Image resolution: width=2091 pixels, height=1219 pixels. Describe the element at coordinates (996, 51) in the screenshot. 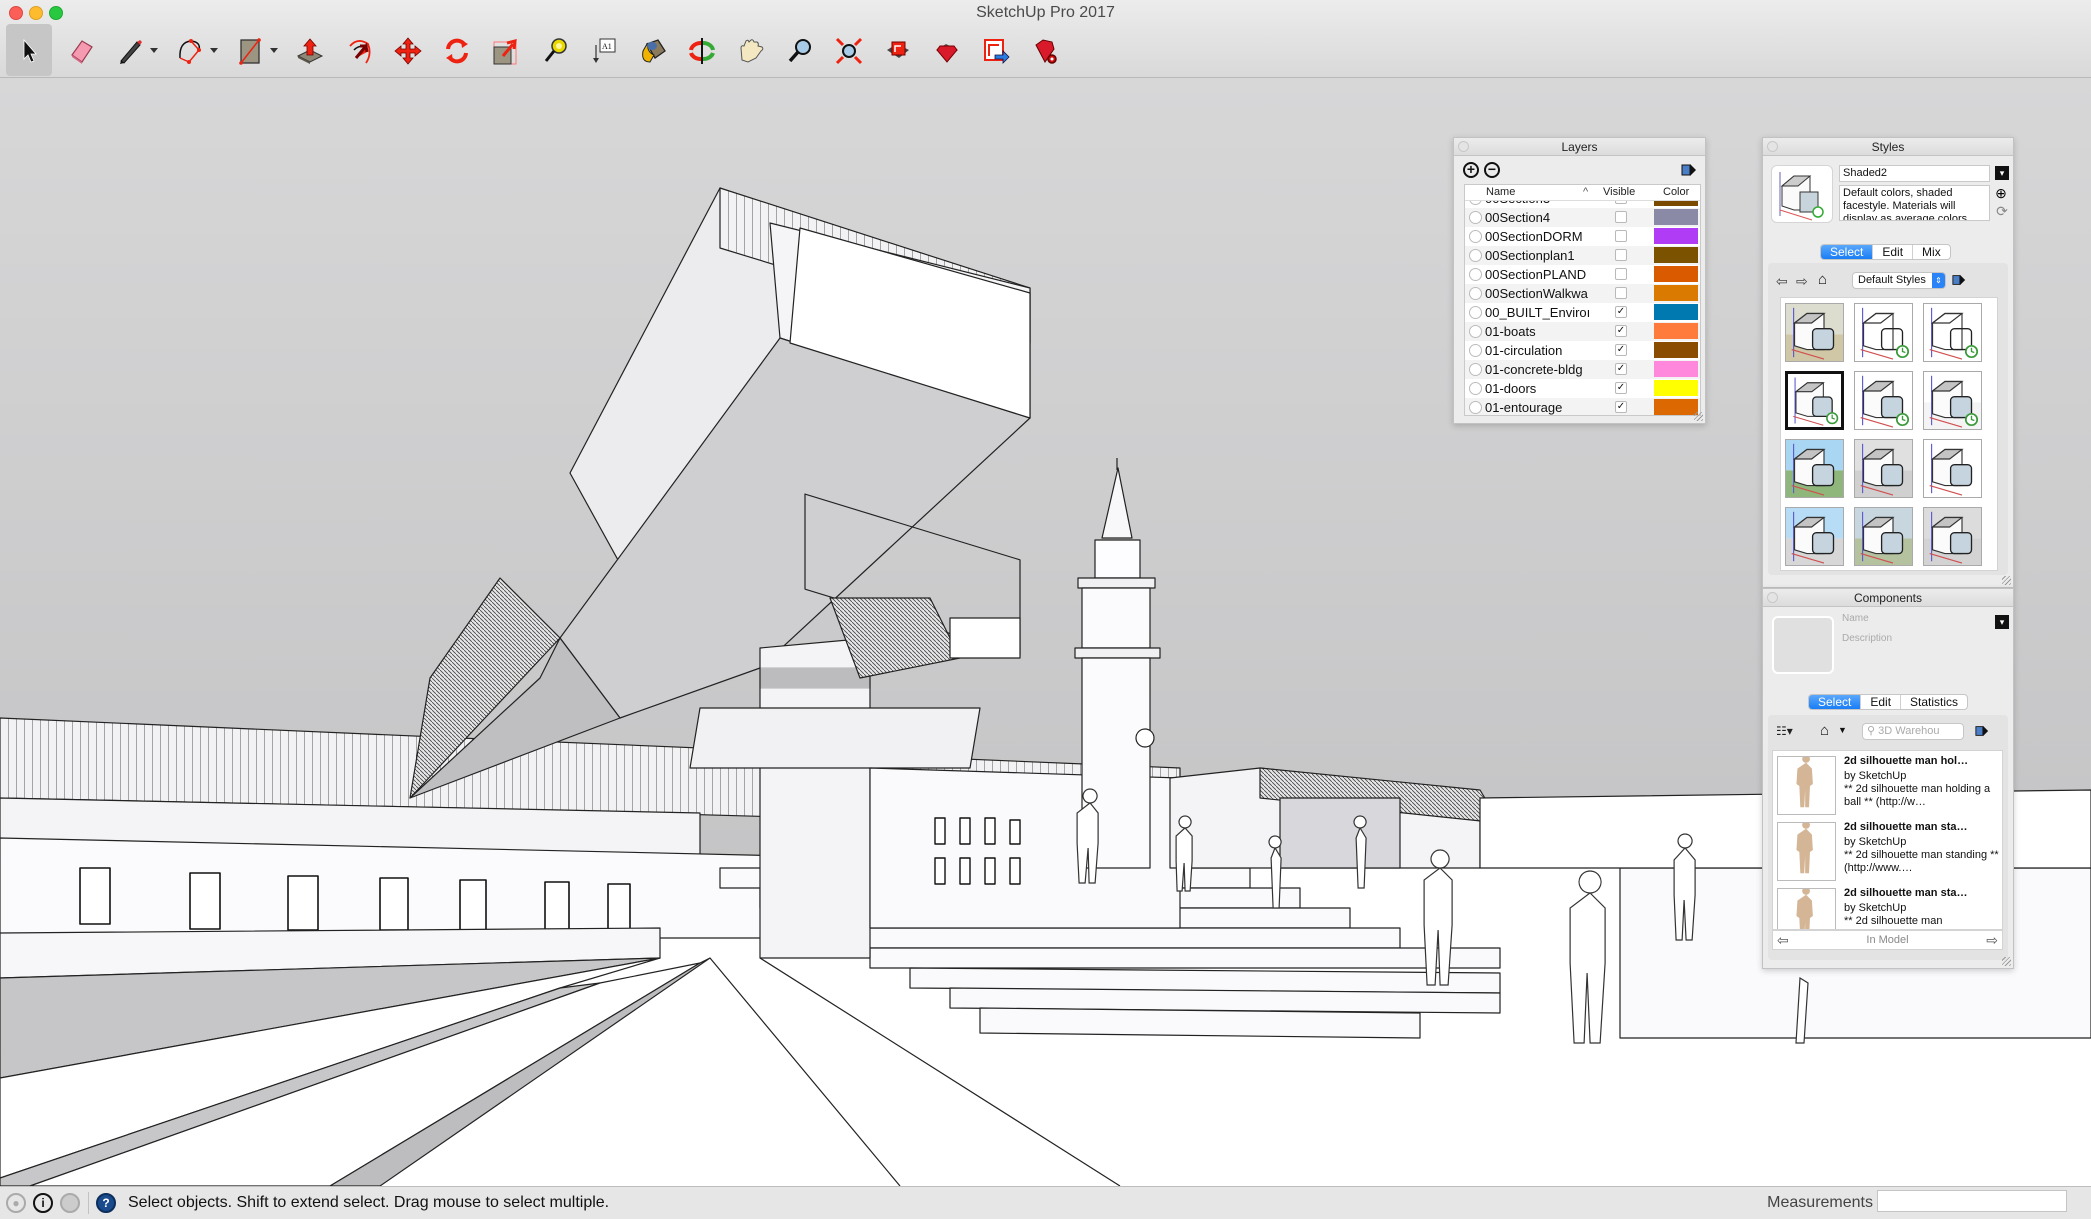

I see `send-to-layout-tool-button` at that location.